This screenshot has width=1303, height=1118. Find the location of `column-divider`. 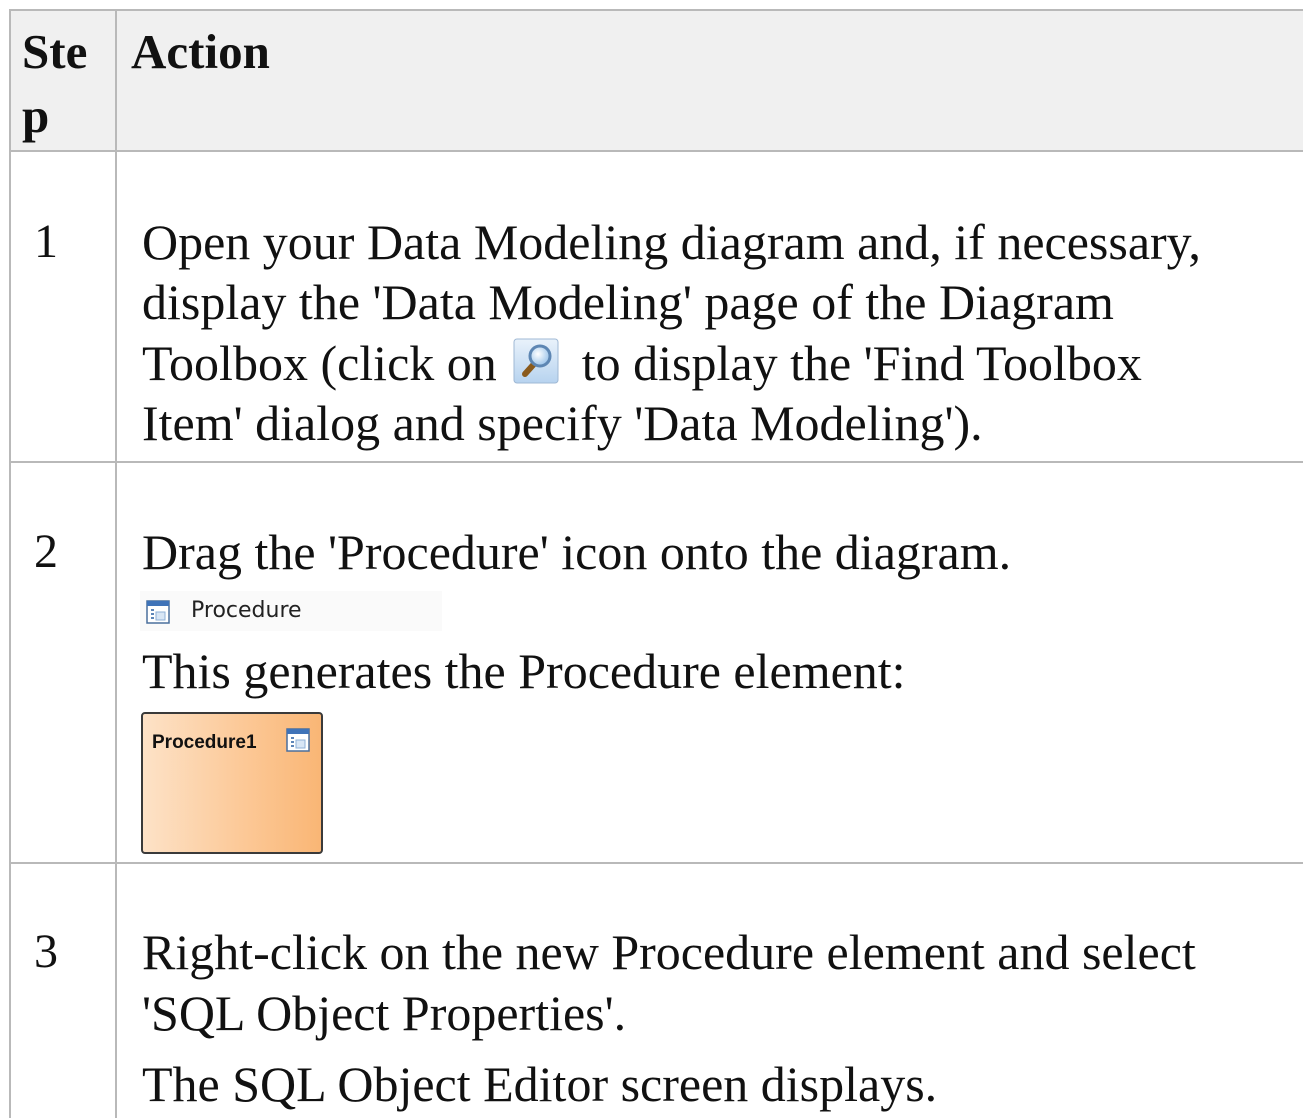

column-divider is located at coordinates (116, 563).